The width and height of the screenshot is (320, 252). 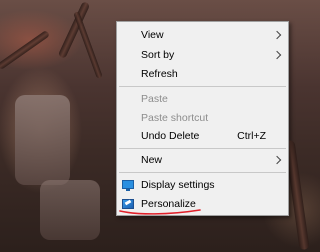 What do you see at coordinates (128, 185) in the screenshot?
I see `display-settings-icon` at bounding box center [128, 185].